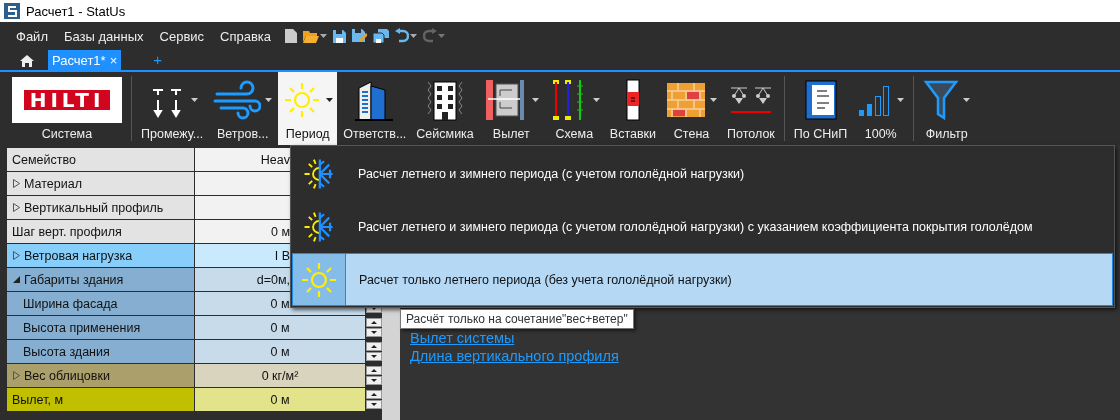  What do you see at coordinates (67, 100) in the screenshot?
I see `logo: HILTI` at bounding box center [67, 100].